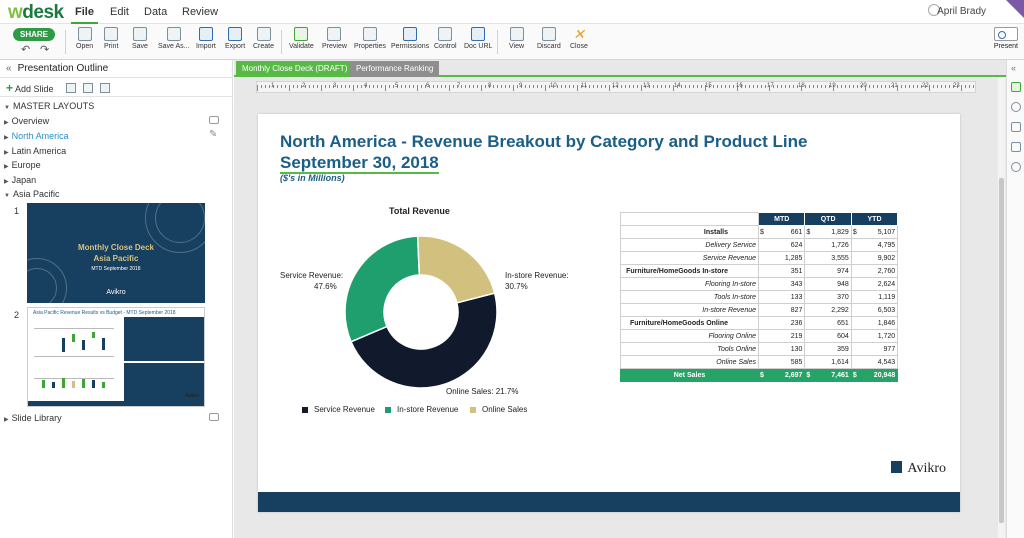  I want to click on value-cell: 2,760, so click(878, 271).